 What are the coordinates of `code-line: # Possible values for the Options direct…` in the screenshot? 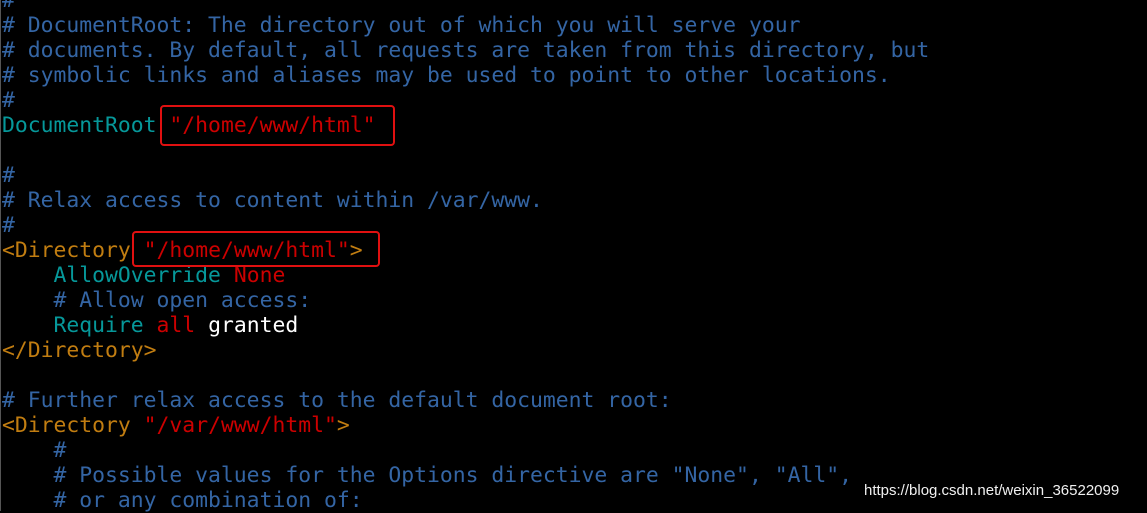 It's located at (465, 475).